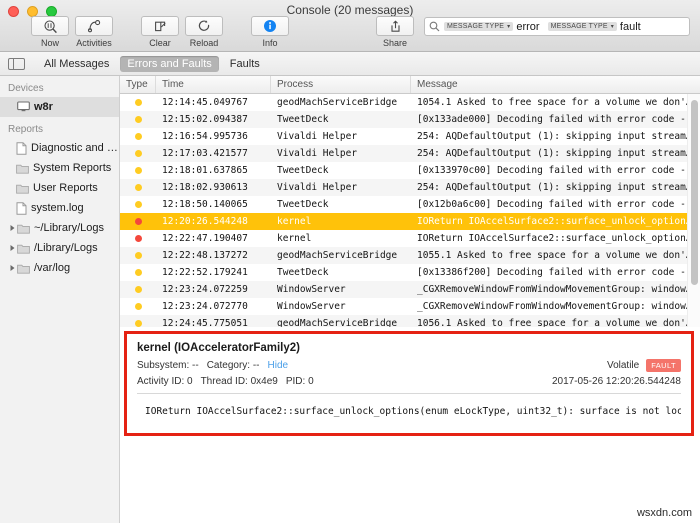 The image size is (700, 524). I want to click on time-cell: 12:18:02.930613, so click(205, 187).